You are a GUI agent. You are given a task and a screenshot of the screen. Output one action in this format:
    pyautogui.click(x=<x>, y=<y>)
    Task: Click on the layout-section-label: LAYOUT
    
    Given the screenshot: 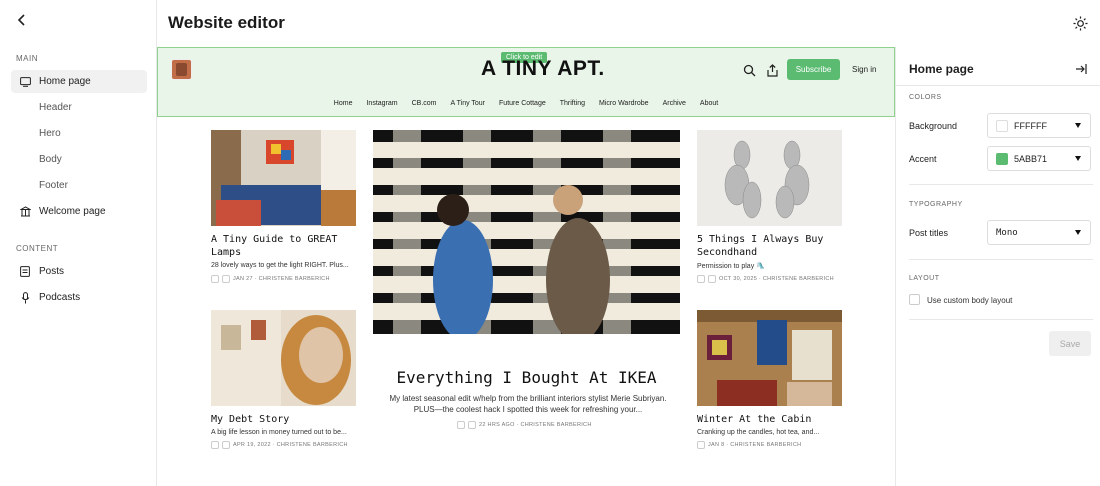 What is the action you would take?
    pyautogui.click(x=924, y=278)
    